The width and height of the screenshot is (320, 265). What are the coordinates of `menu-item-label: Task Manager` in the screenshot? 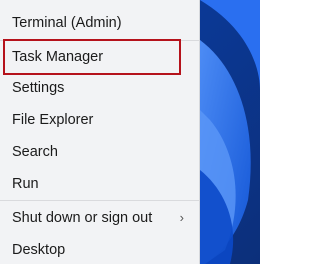 It's located at (58, 57).